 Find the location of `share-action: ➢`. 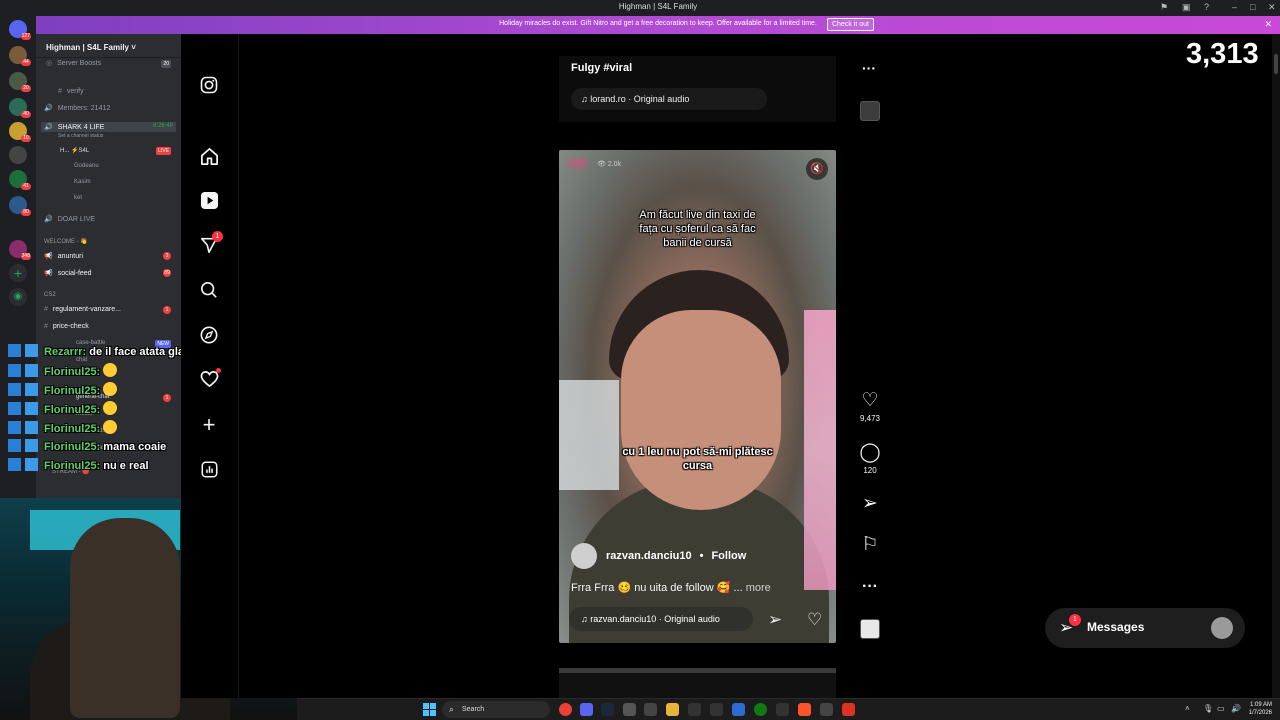

share-action: ➢ is located at coordinates (870, 504).